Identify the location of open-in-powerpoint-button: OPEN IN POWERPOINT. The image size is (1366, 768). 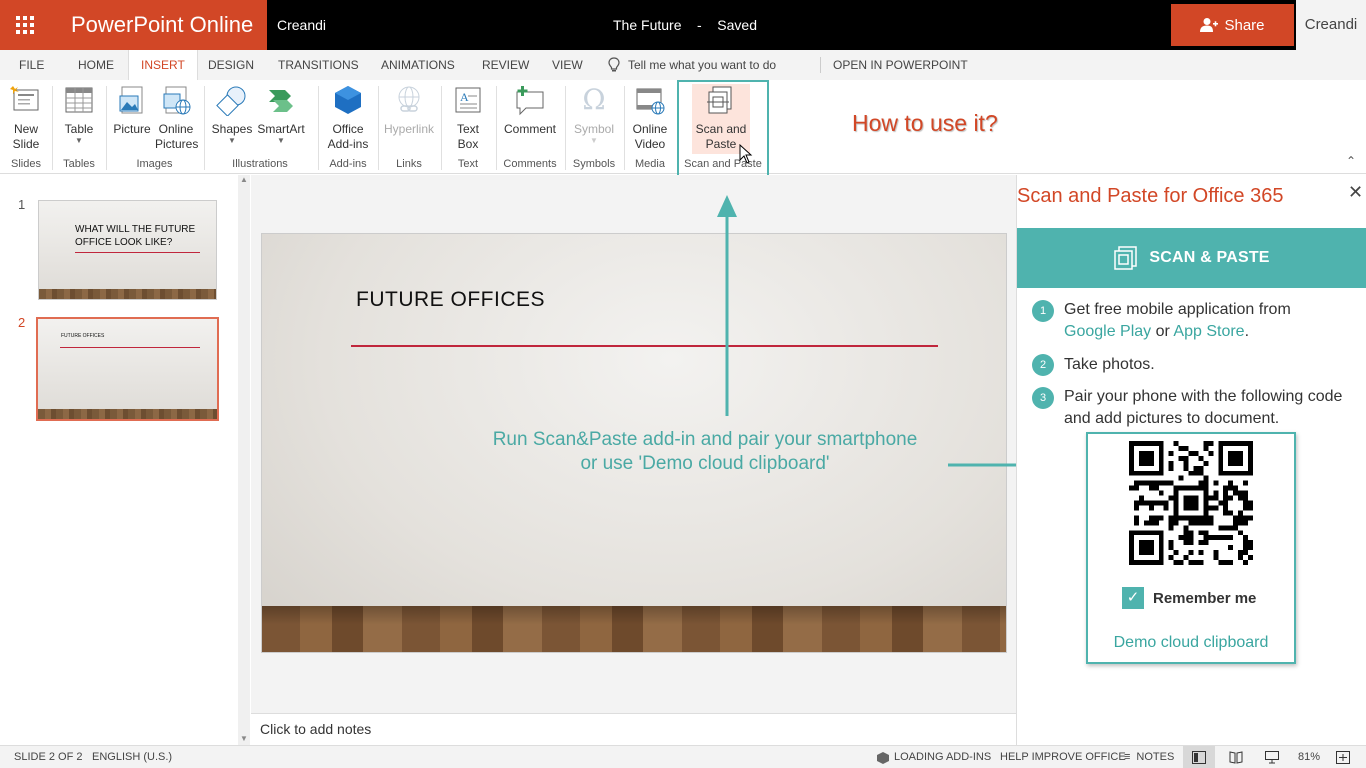
(900, 65).